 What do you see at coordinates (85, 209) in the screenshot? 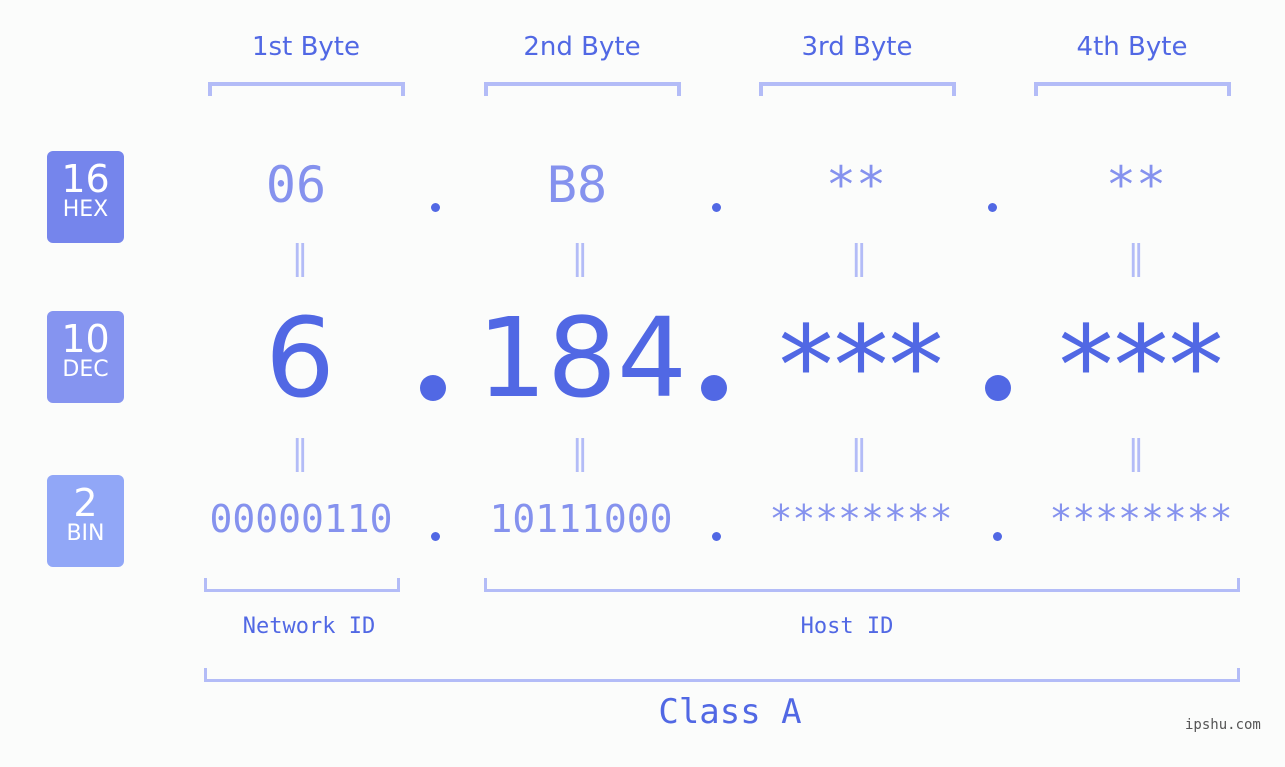
I see `hex-badge-label: HEX` at bounding box center [85, 209].